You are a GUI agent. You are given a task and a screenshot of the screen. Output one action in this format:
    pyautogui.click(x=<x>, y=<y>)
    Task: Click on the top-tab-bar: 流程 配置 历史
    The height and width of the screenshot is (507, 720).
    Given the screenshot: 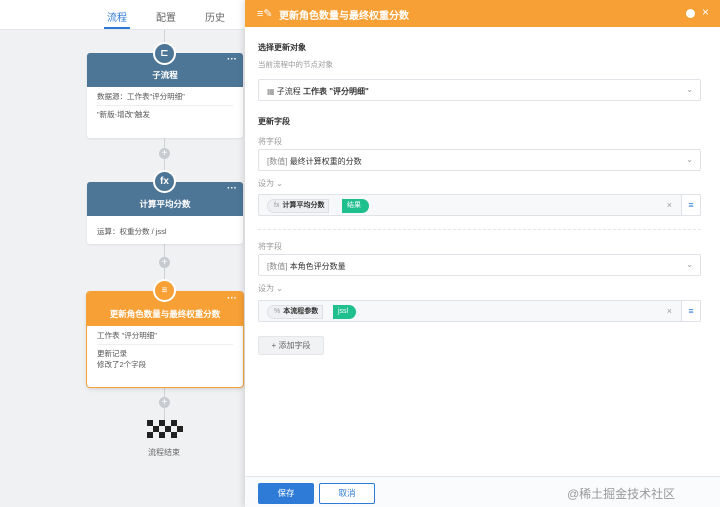 What is the action you would take?
    pyautogui.click(x=122, y=15)
    